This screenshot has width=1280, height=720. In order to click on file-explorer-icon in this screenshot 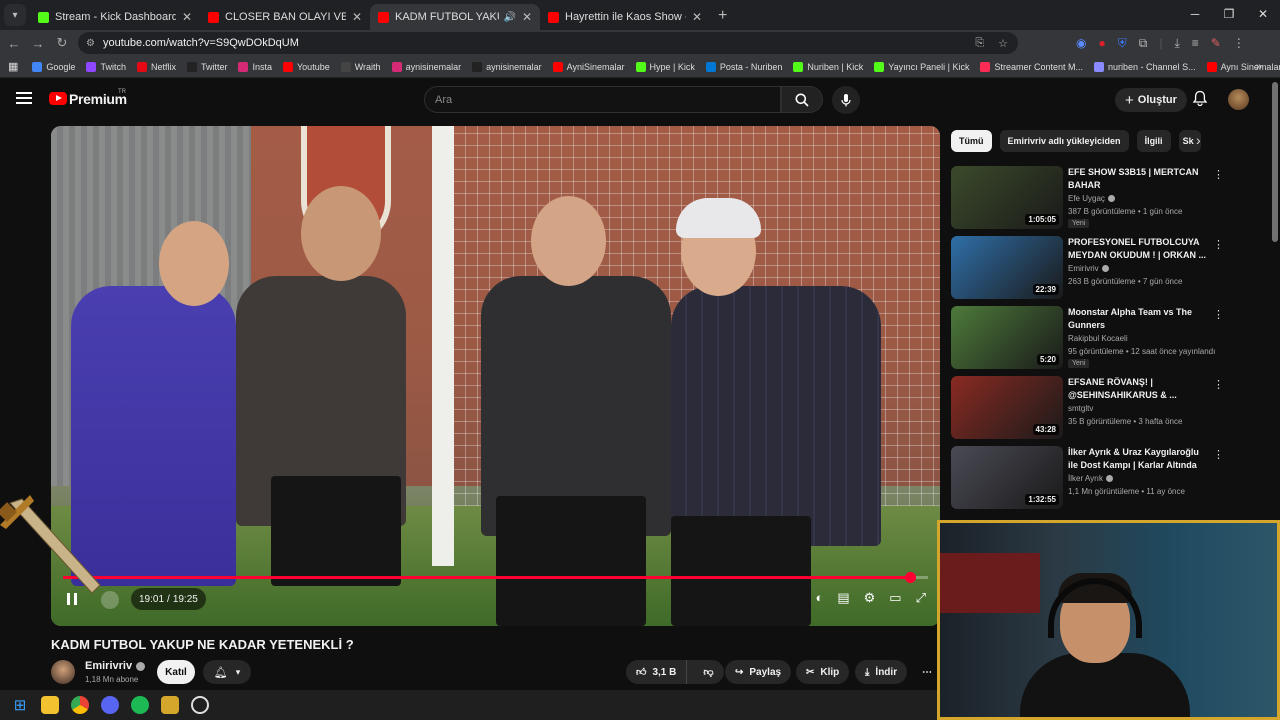, I will do `click(50, 705)`.